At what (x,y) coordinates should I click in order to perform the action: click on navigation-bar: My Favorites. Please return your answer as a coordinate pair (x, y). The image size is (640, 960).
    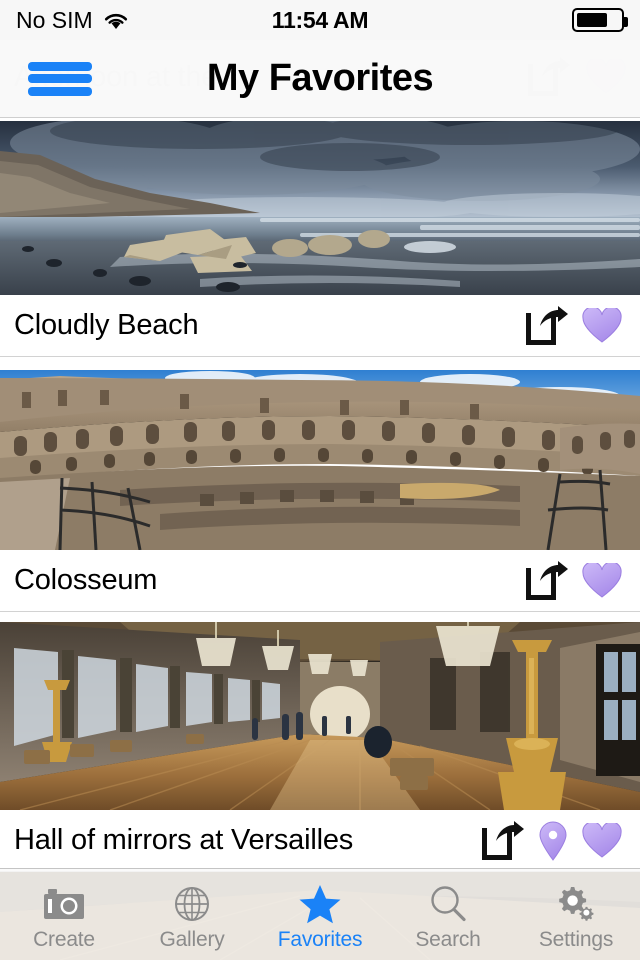
    Looking at the image, I should click on (320, 79).